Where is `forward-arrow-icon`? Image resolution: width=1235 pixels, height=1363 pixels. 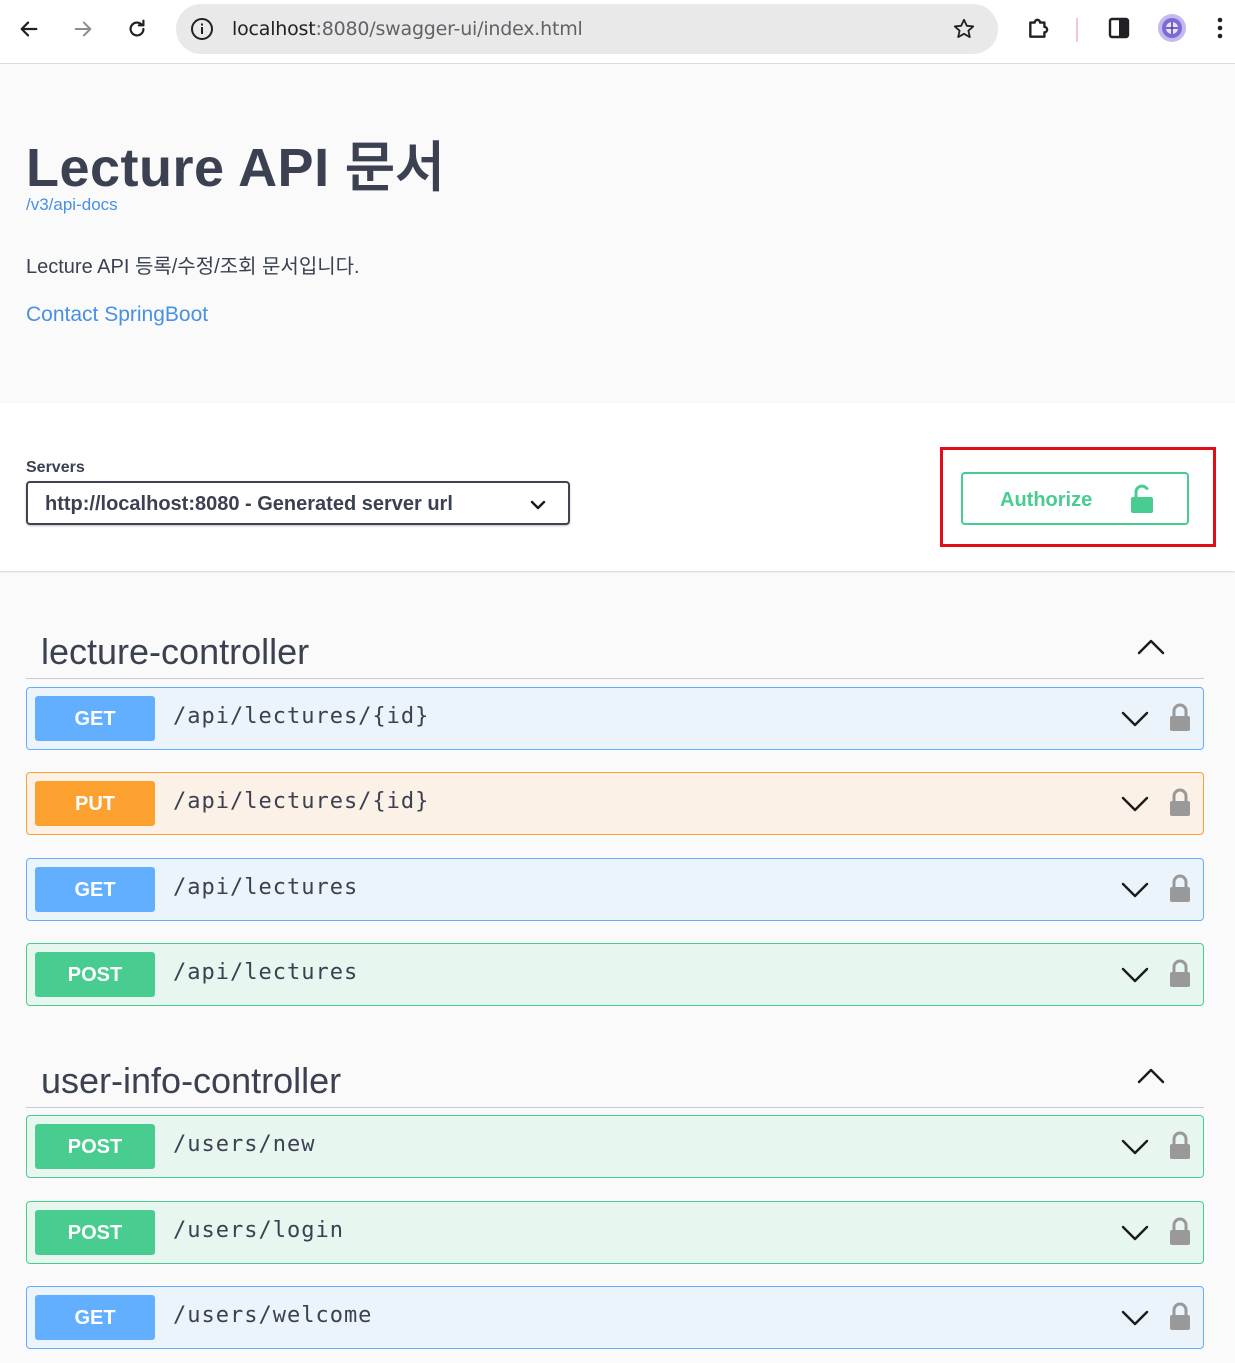
forward-arrow-icon is located at coordinates (83, 29).